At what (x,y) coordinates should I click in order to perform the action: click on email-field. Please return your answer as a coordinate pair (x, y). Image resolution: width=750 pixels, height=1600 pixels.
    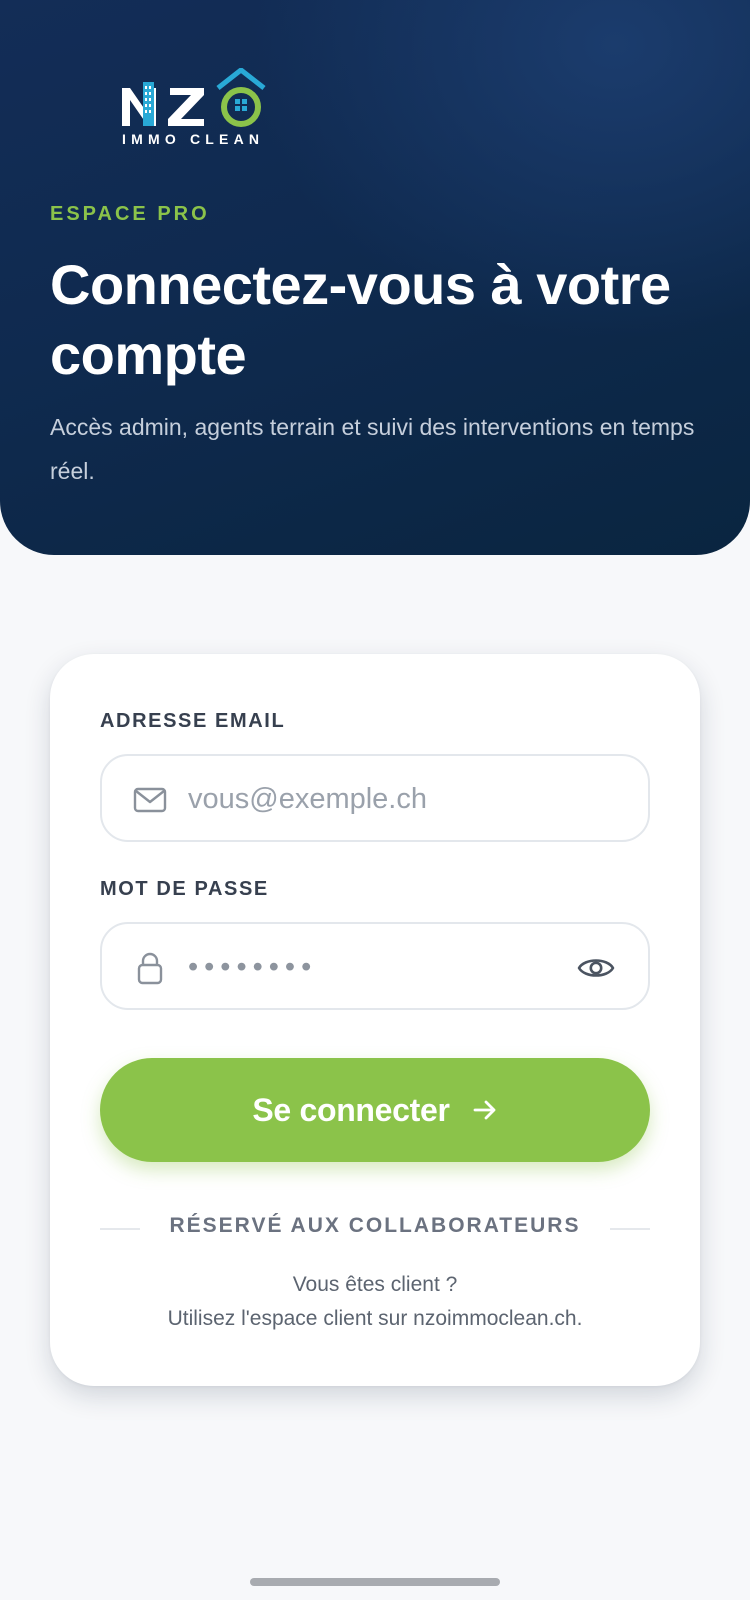
    Looking at the image, I should click on (375, 798).